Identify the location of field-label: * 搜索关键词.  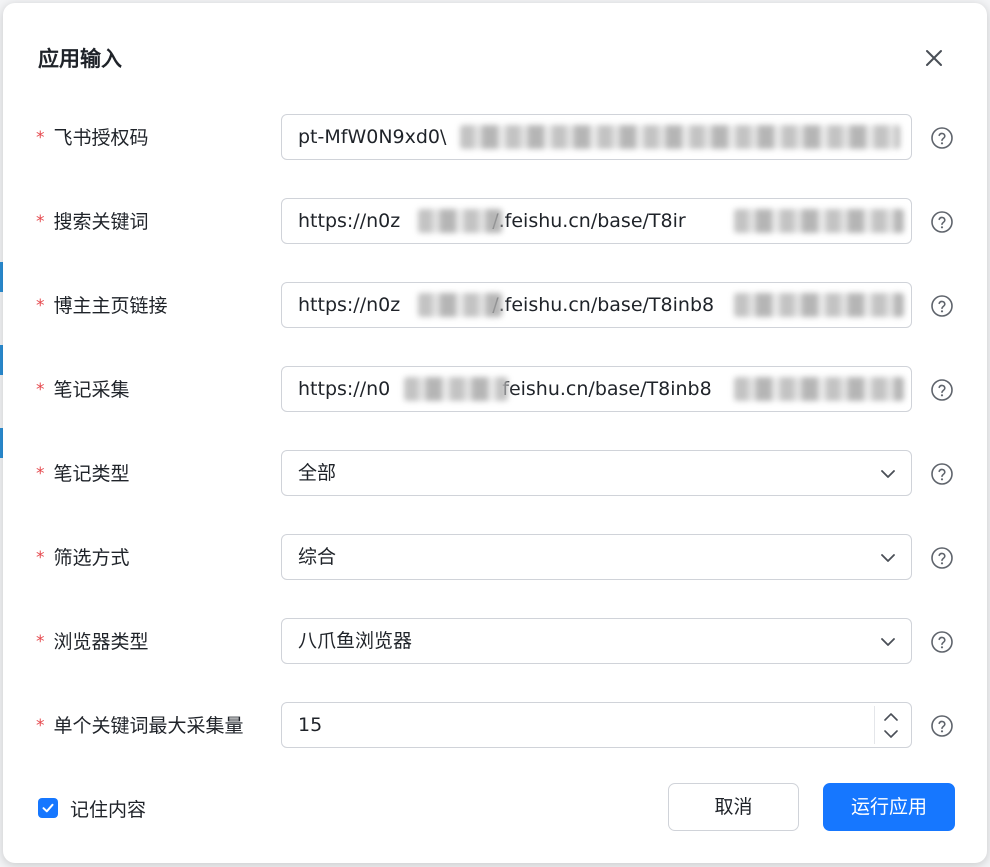
(92, 222).